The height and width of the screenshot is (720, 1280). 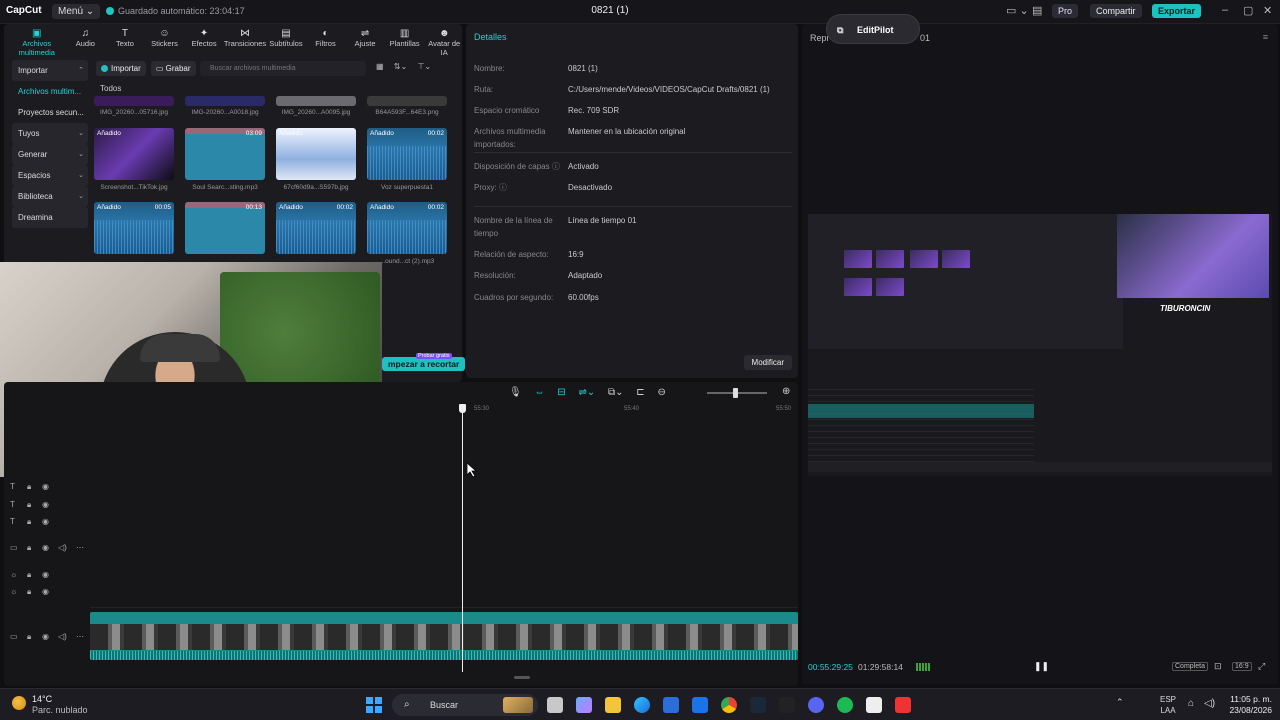 What do you see at coordinates (845, 705) in the screenshot?
I see `spotify-icon` at bounding box center [845, 705].